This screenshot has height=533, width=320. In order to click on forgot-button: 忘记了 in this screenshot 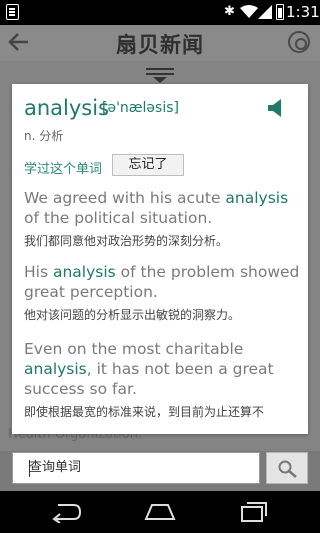, I will do `click(148, 165)`.